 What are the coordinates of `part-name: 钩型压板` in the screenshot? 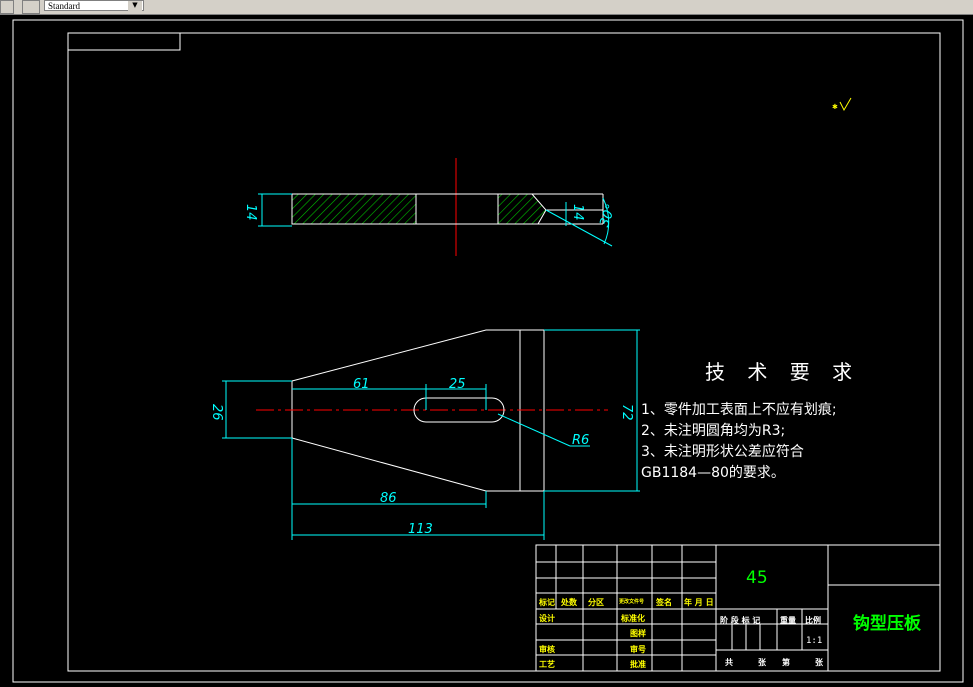 It's located at (887, 624).